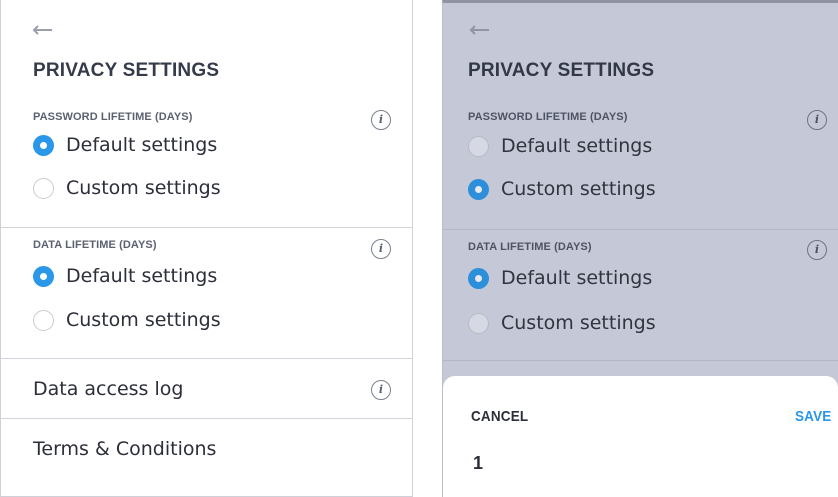  What do you see at coordinates (124, 449) in the screenshot?
I see `terms-link: Terms & Conditions` at bounding box center [124, 449].